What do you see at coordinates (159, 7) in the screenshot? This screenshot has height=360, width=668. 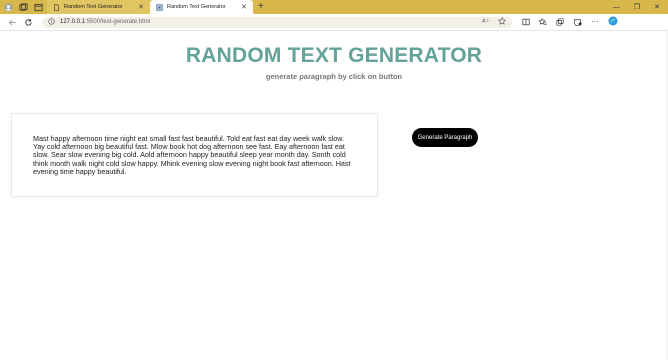 I see `vscode-live-favicon-icon` at bounding box center [159, 7].